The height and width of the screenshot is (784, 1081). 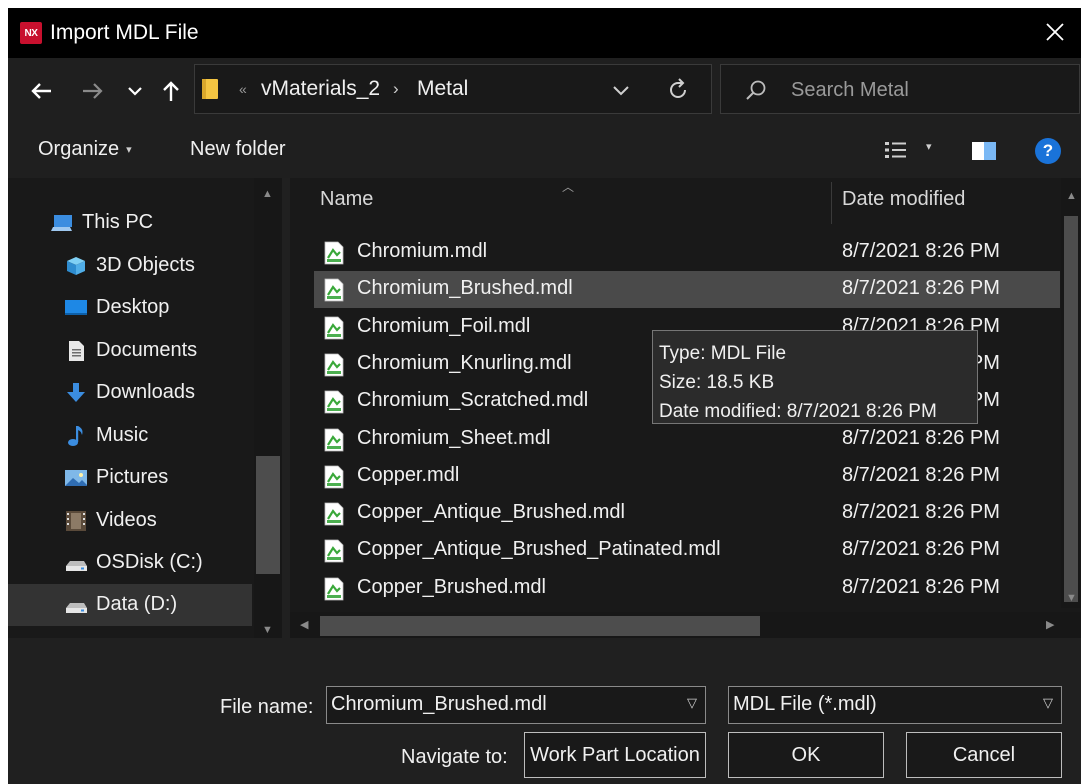 What do you see at coordinates (267, 194) in the screenshot?
I see `navigation-scroll-up-icon: ▲` at bounding box center [267, 194].